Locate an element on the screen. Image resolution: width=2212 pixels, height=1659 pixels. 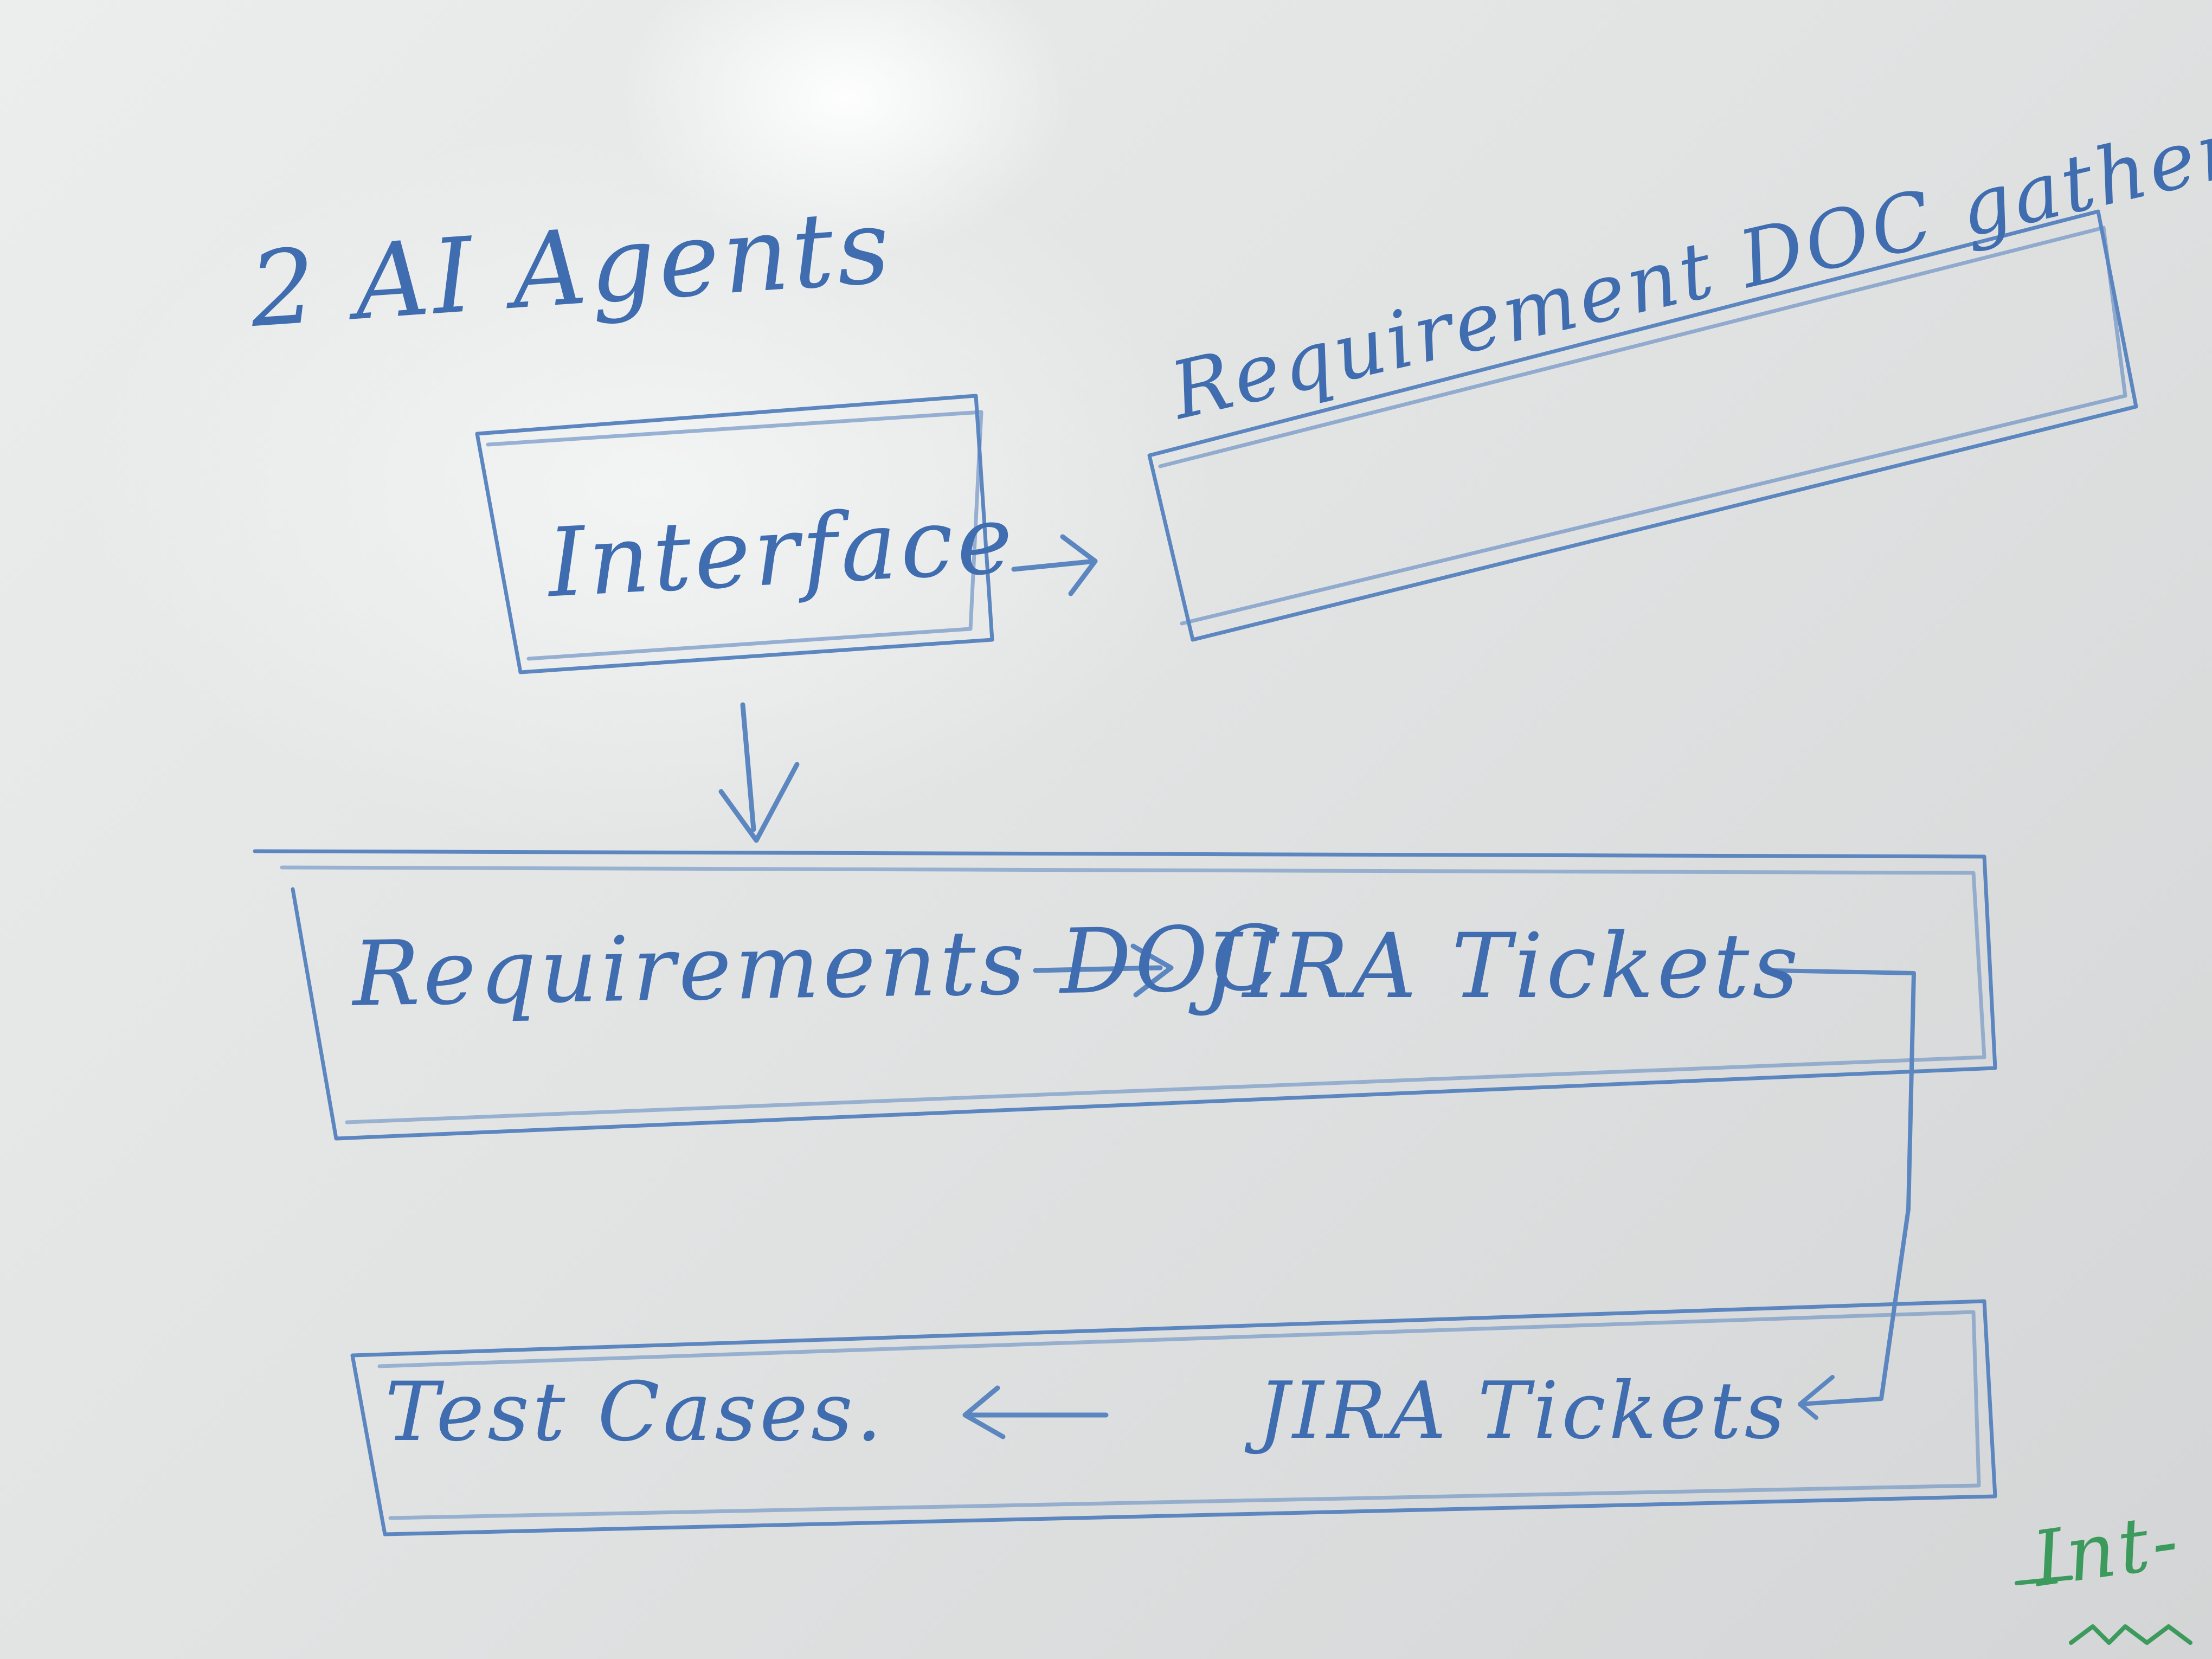
requirements-doc-label: Requirements DOC is located at coordinates (817, 966).